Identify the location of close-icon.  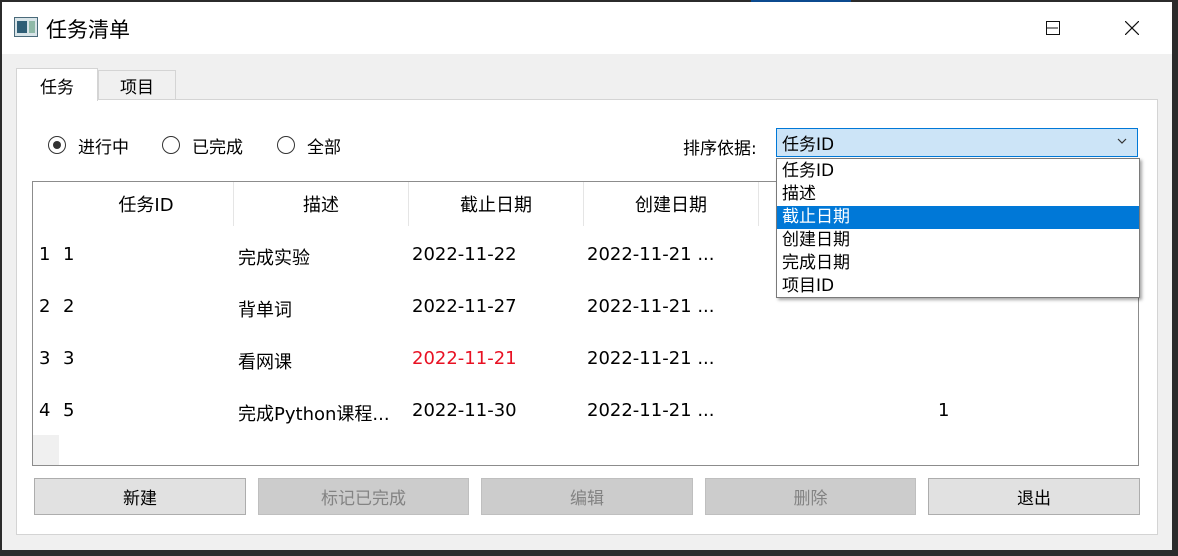
(1132, 28).